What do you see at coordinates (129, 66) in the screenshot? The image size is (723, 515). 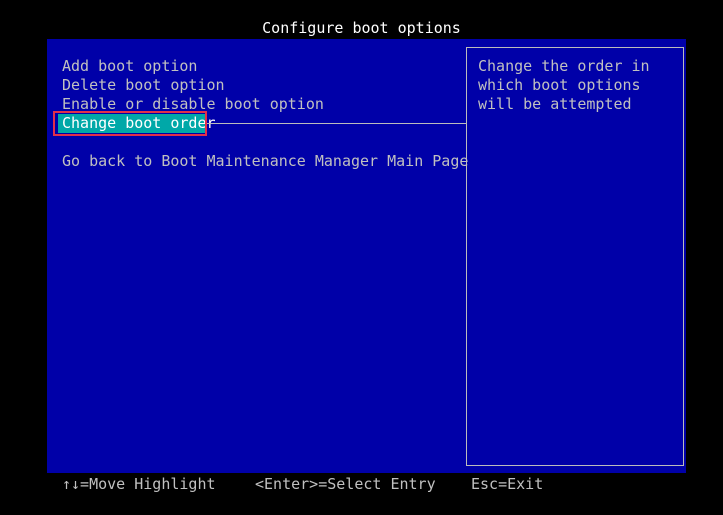 I see `menu-item-add-boot-option: Add boot option` at bounding box center [129, 66].